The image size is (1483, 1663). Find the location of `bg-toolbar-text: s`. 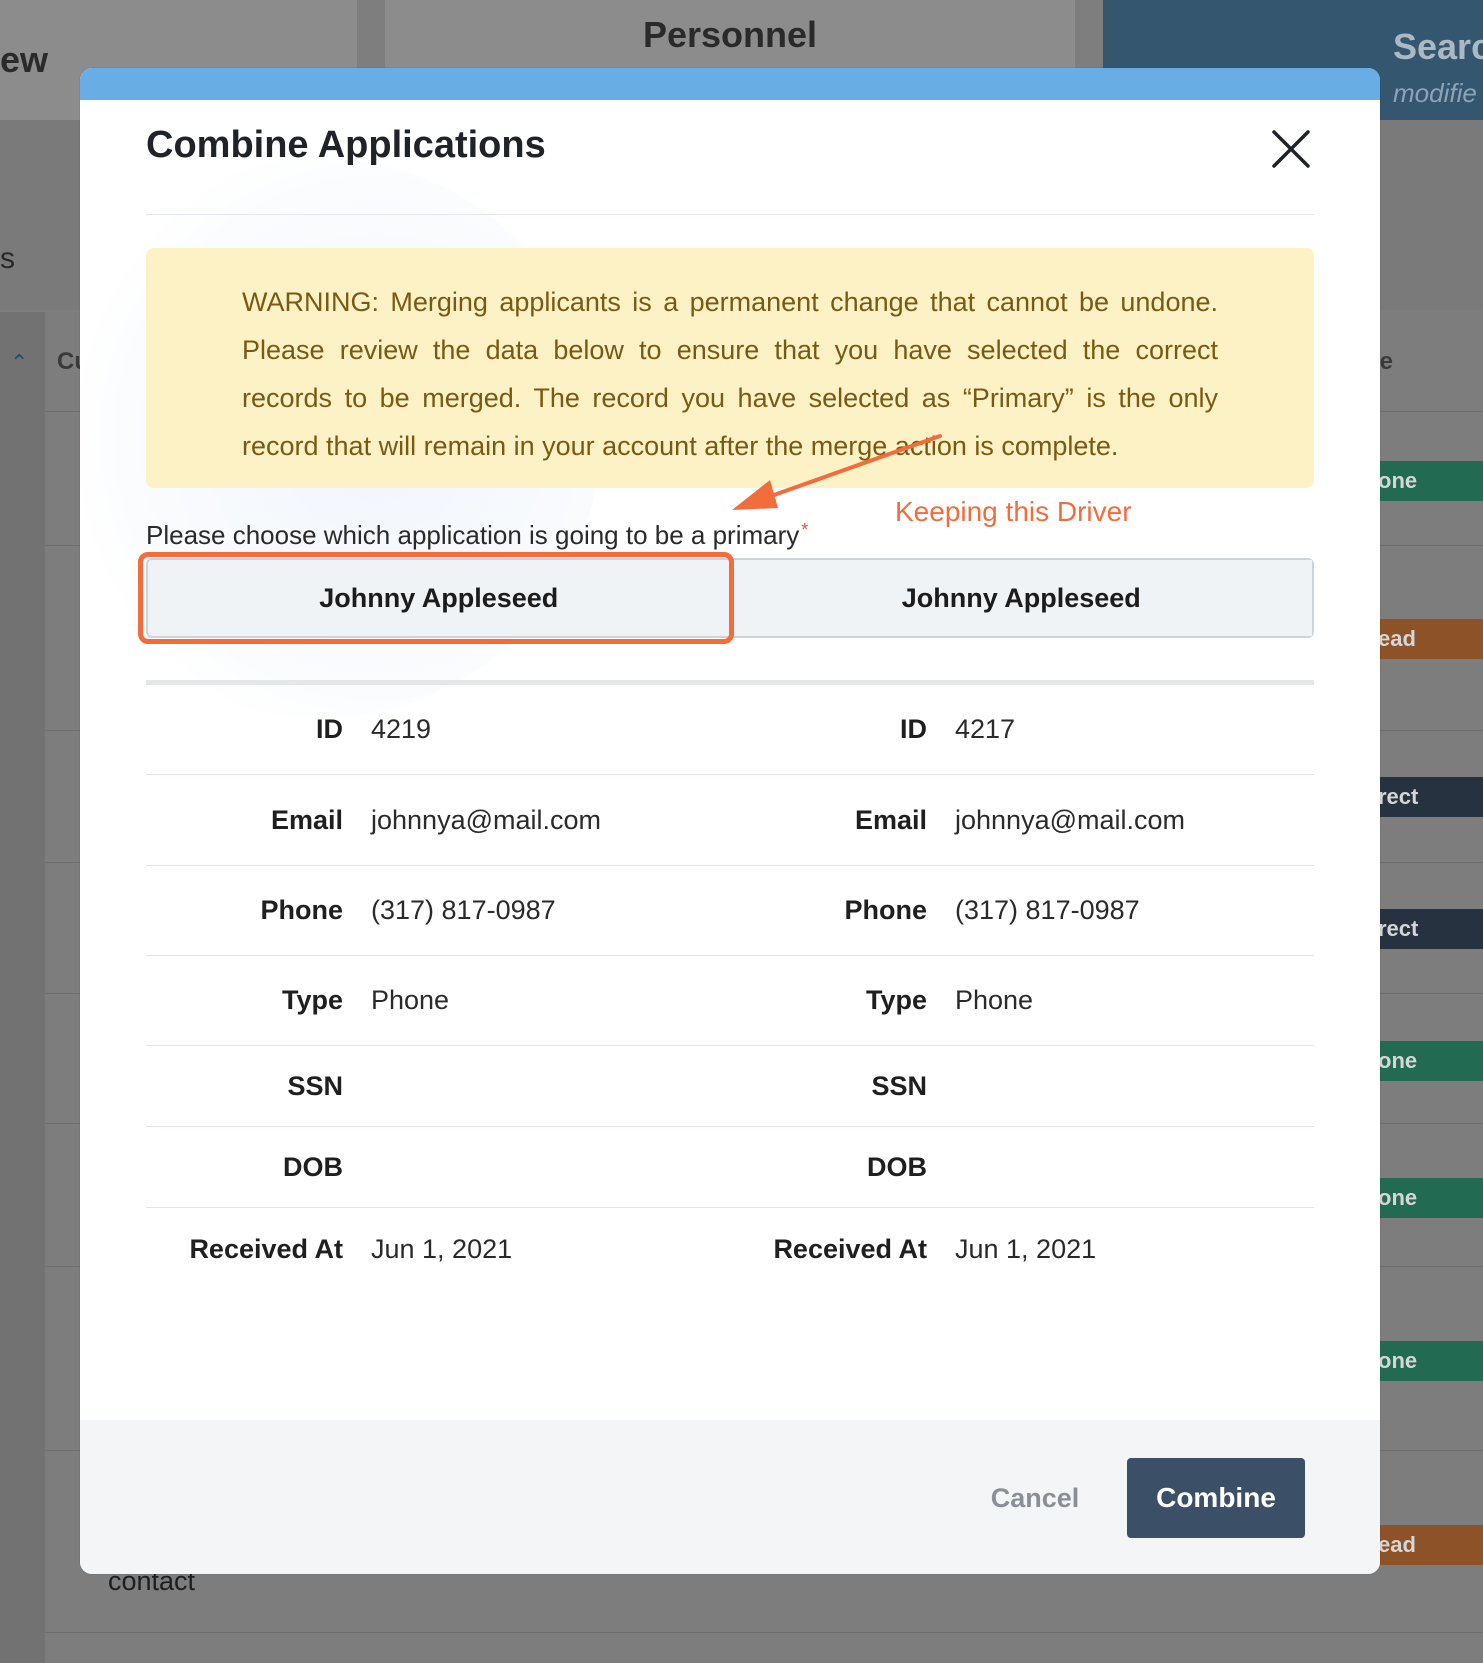

bg-toolbar-text: s is located at coordinates (7, 258).